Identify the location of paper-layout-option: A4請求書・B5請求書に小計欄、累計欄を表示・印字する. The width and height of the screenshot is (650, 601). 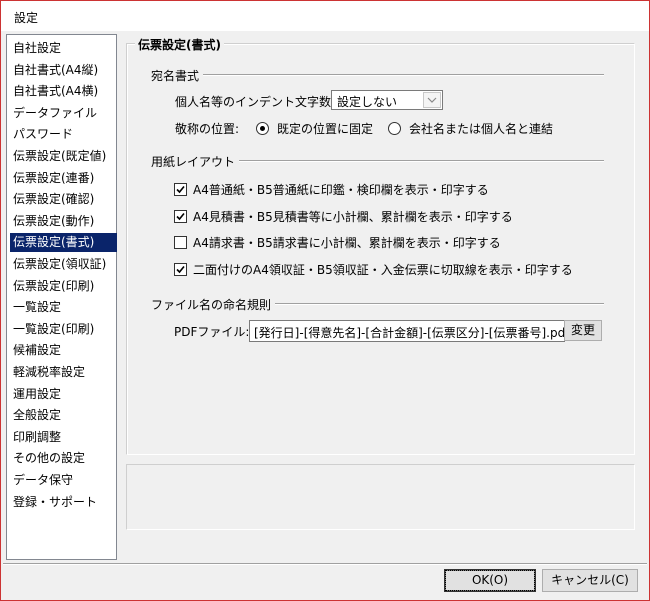
(337, 242).